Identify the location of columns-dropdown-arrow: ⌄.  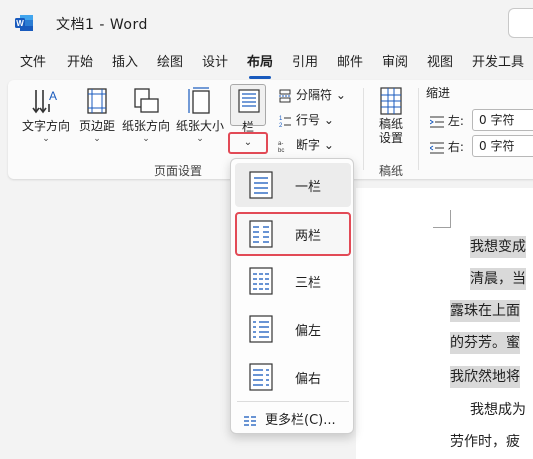
(248, 143).